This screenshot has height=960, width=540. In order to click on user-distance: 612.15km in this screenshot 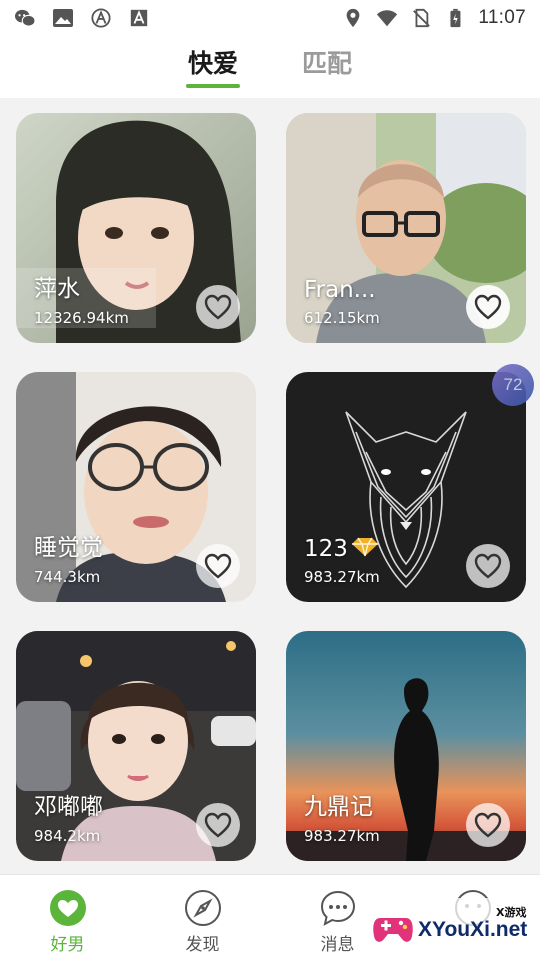, I will do `click(342, 318)`.